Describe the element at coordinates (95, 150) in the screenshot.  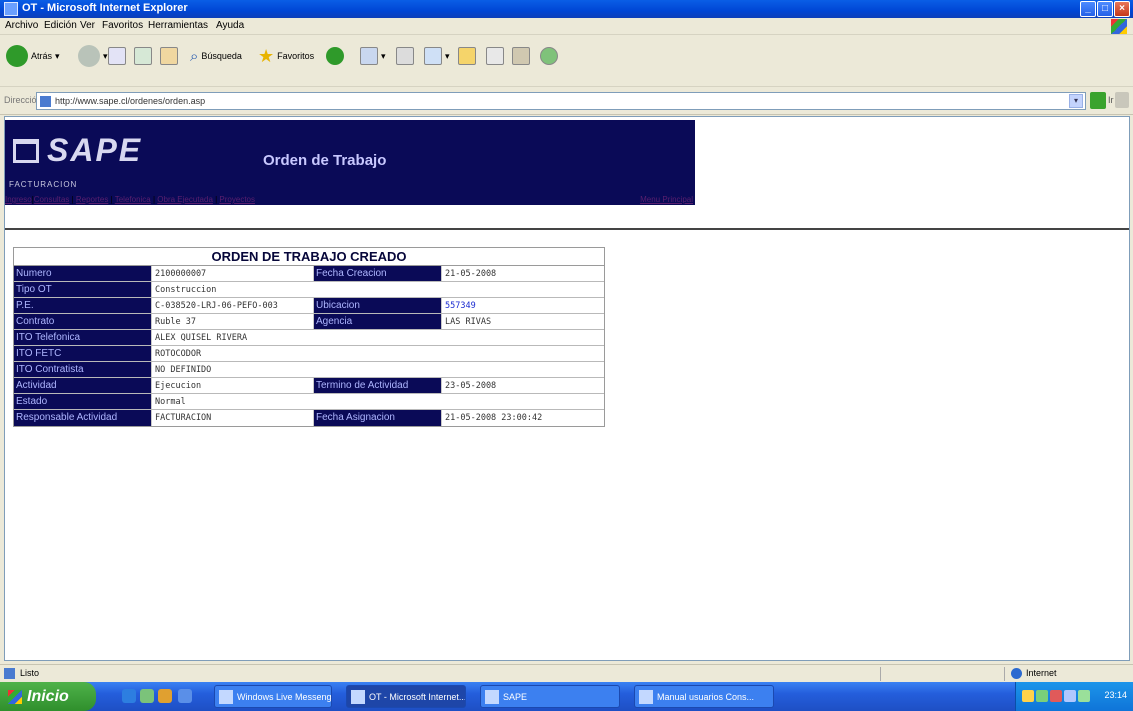
I see `sape-logo: SAPE` at that location.